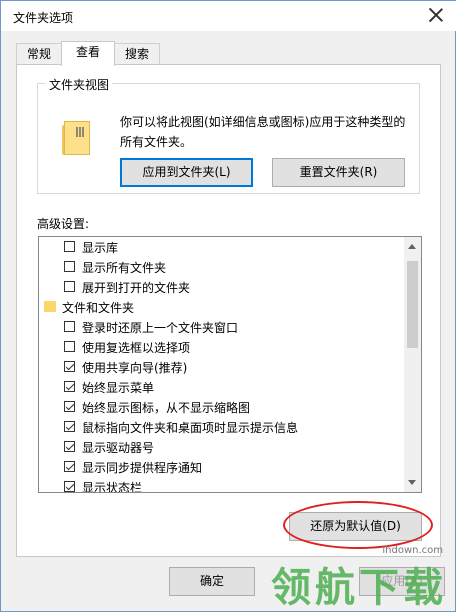 Image resolution: width=458 pixels, height=614 pixels. Describe the element at coordinates (221, 387) in the screenshot. I see `list-item: 始终显示菜单` at that location.